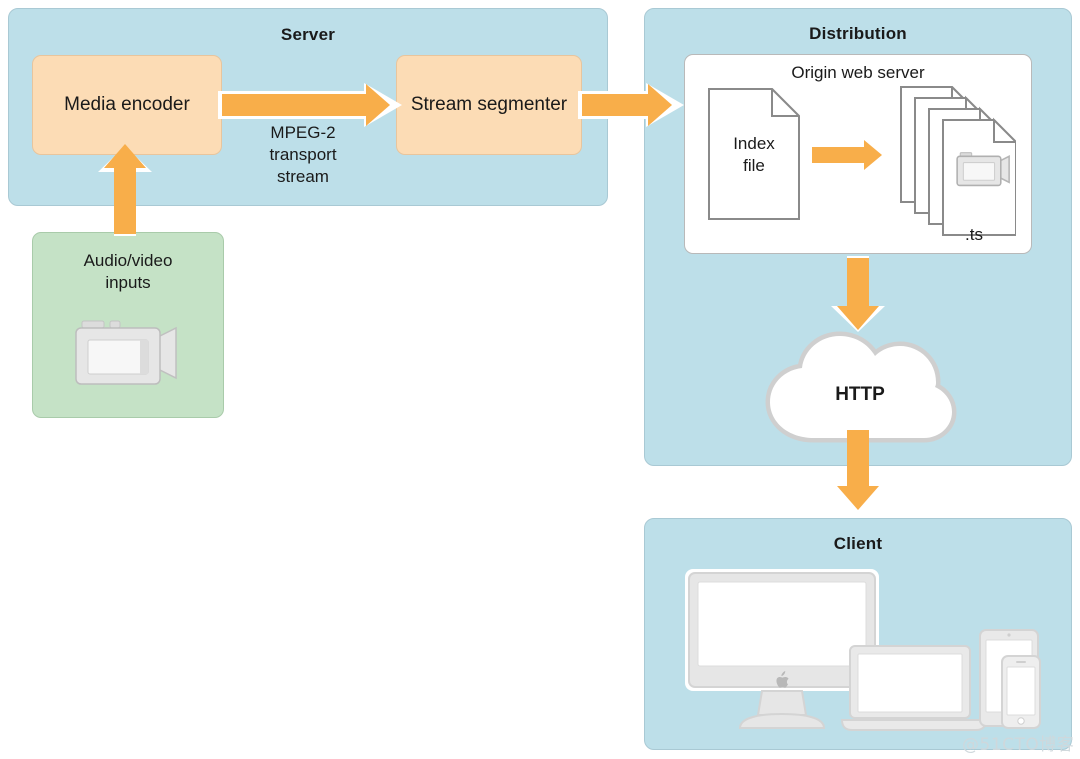 This screenshot has height=759, width=1080. What do you see at coordinates (839, 155) in the screenshot?
I see `index-to-segments-arrow-shaft` at bounding box center [839, 155].